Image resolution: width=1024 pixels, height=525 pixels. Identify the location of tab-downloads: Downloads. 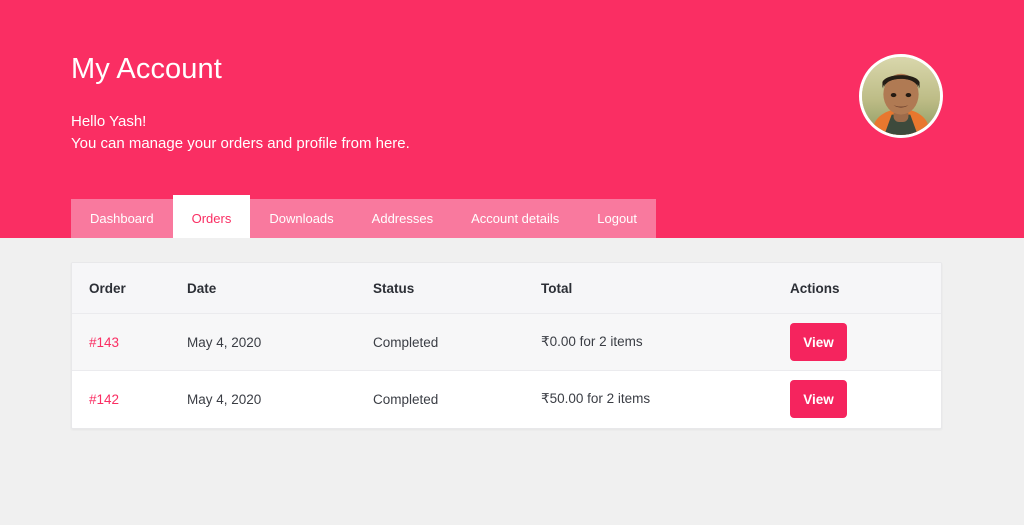
(301, 218).